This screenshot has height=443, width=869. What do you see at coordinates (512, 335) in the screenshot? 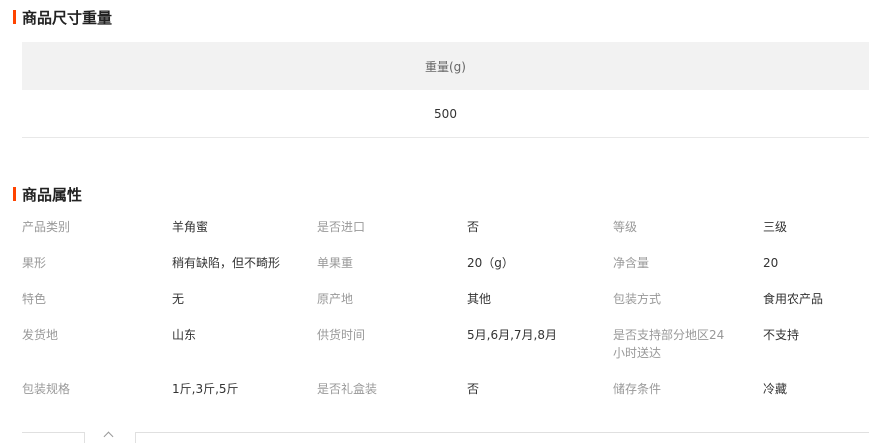
I see `attribute-value: 5月,6月,7月,8月` at bounding box center [512, 335].